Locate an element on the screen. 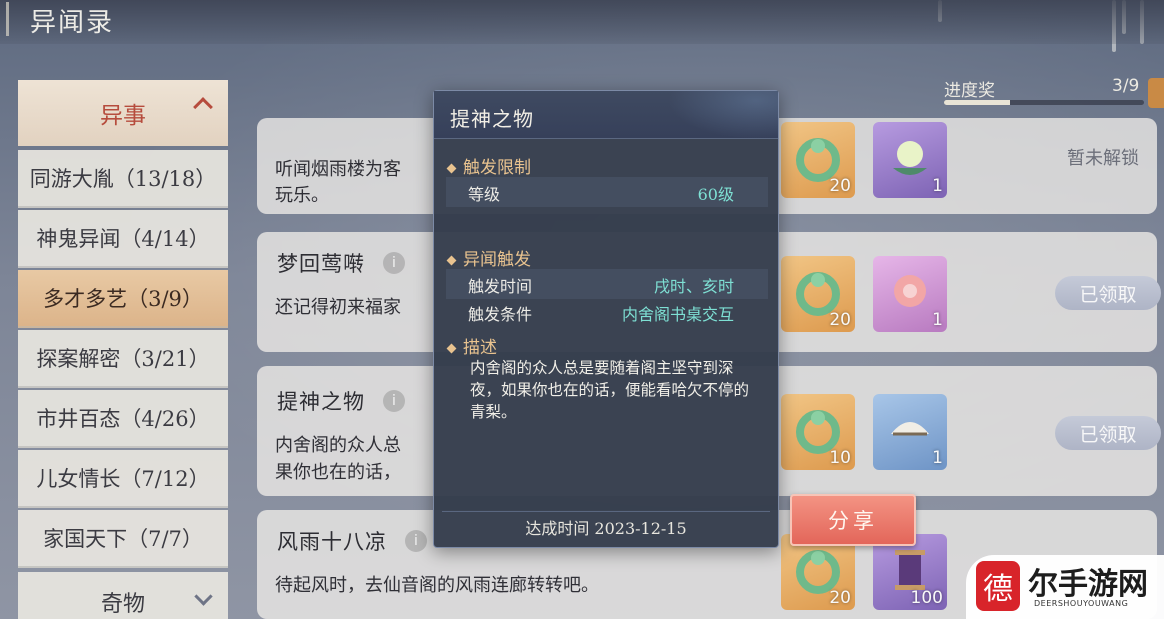  sidebar-footer-qiwu: 奇物 is located at coordinates (123, 595).